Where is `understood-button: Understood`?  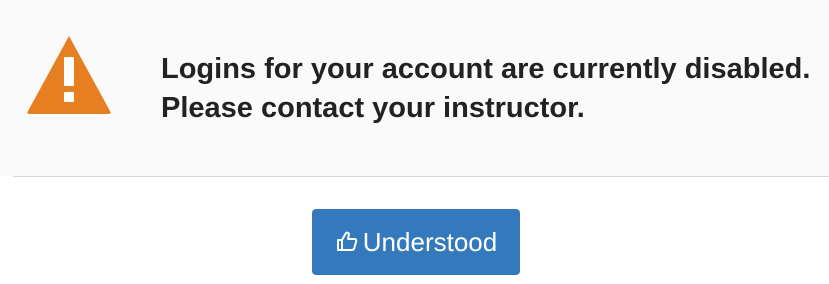
understood-button: Understood is located at coordinates (416, 242).